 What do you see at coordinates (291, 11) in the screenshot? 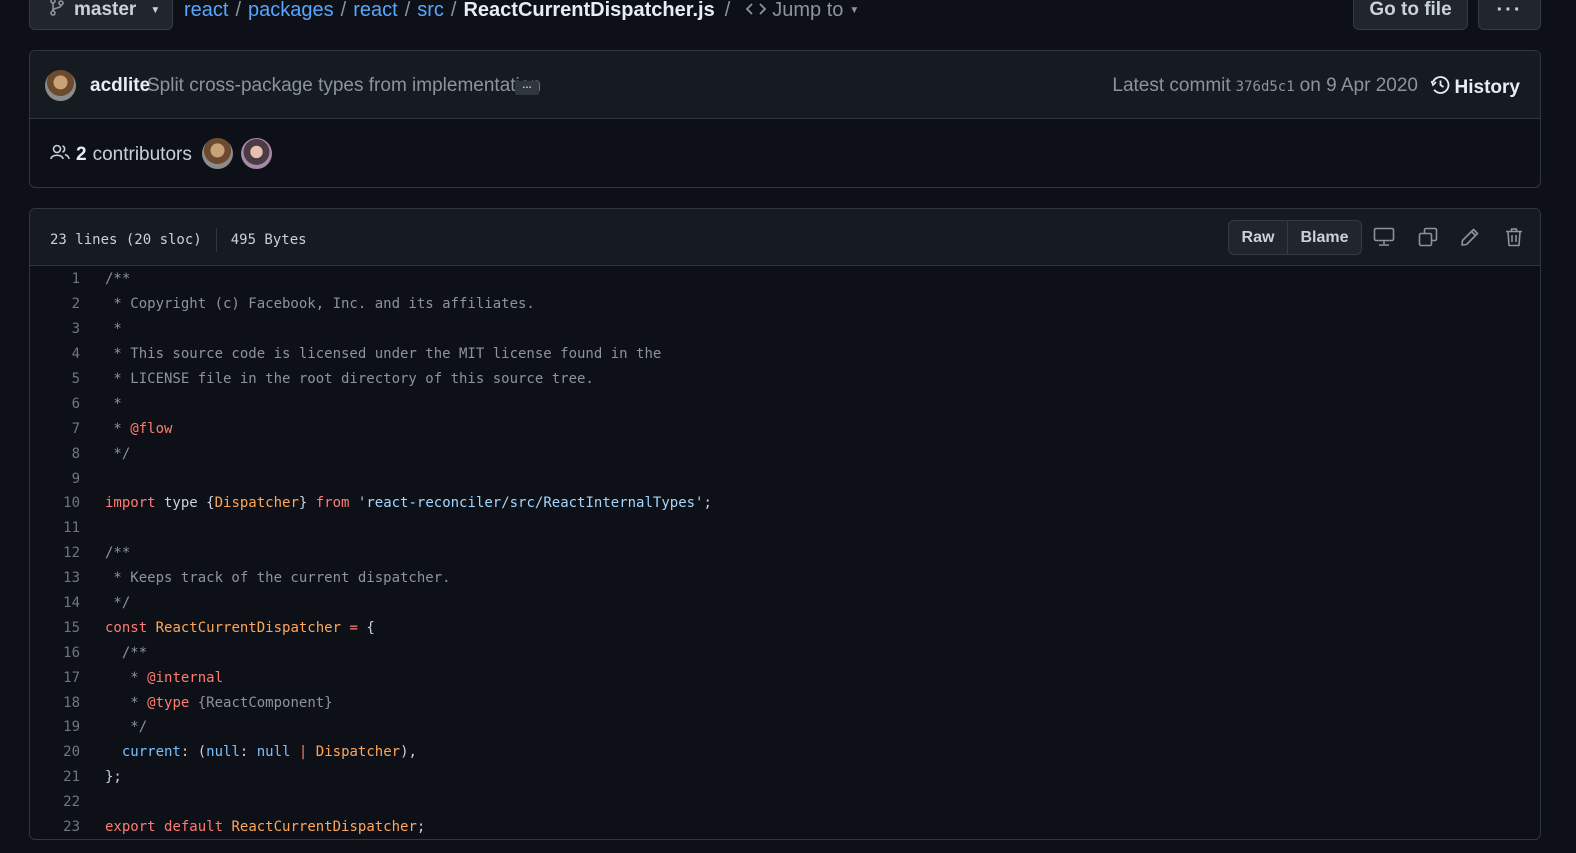
I see `breadcrumb-link-packages: packages` at bounding box center [291, 11].